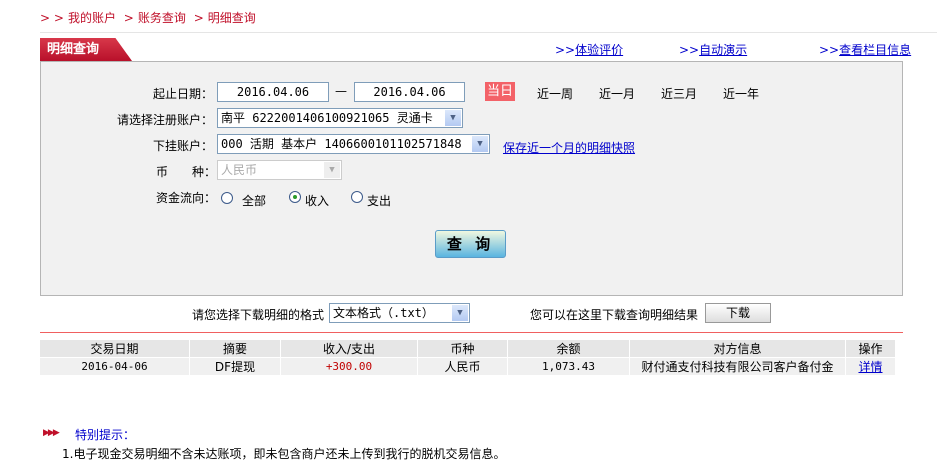 The height and width of the screenshot is (465, 937). Describe the element at coordinates (51, 433) in the screenshot. I see `triple-arrow-icon: ▶▶▶` at that location.